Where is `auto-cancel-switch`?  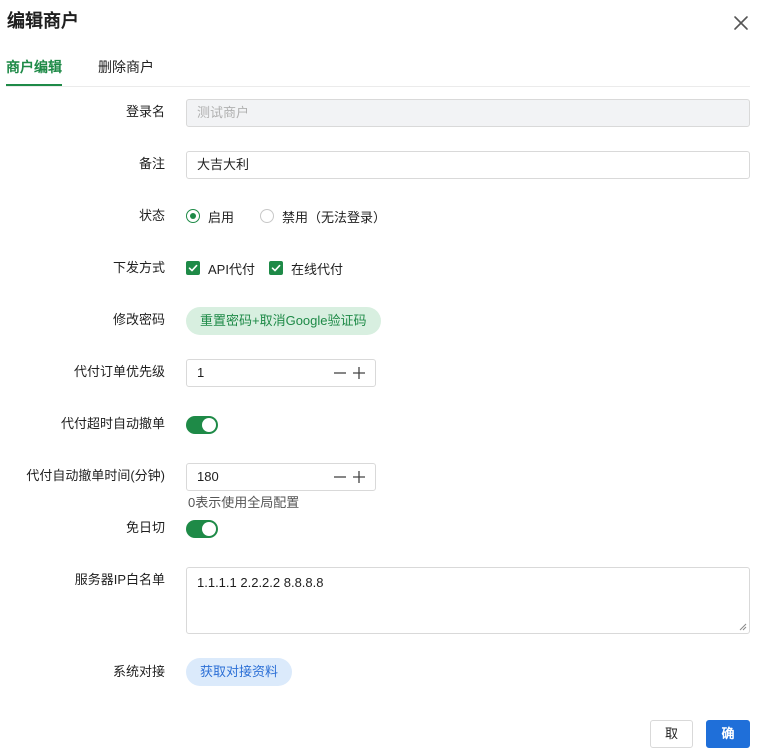
auto-cancel-switch is located at coordinates (202, 425).